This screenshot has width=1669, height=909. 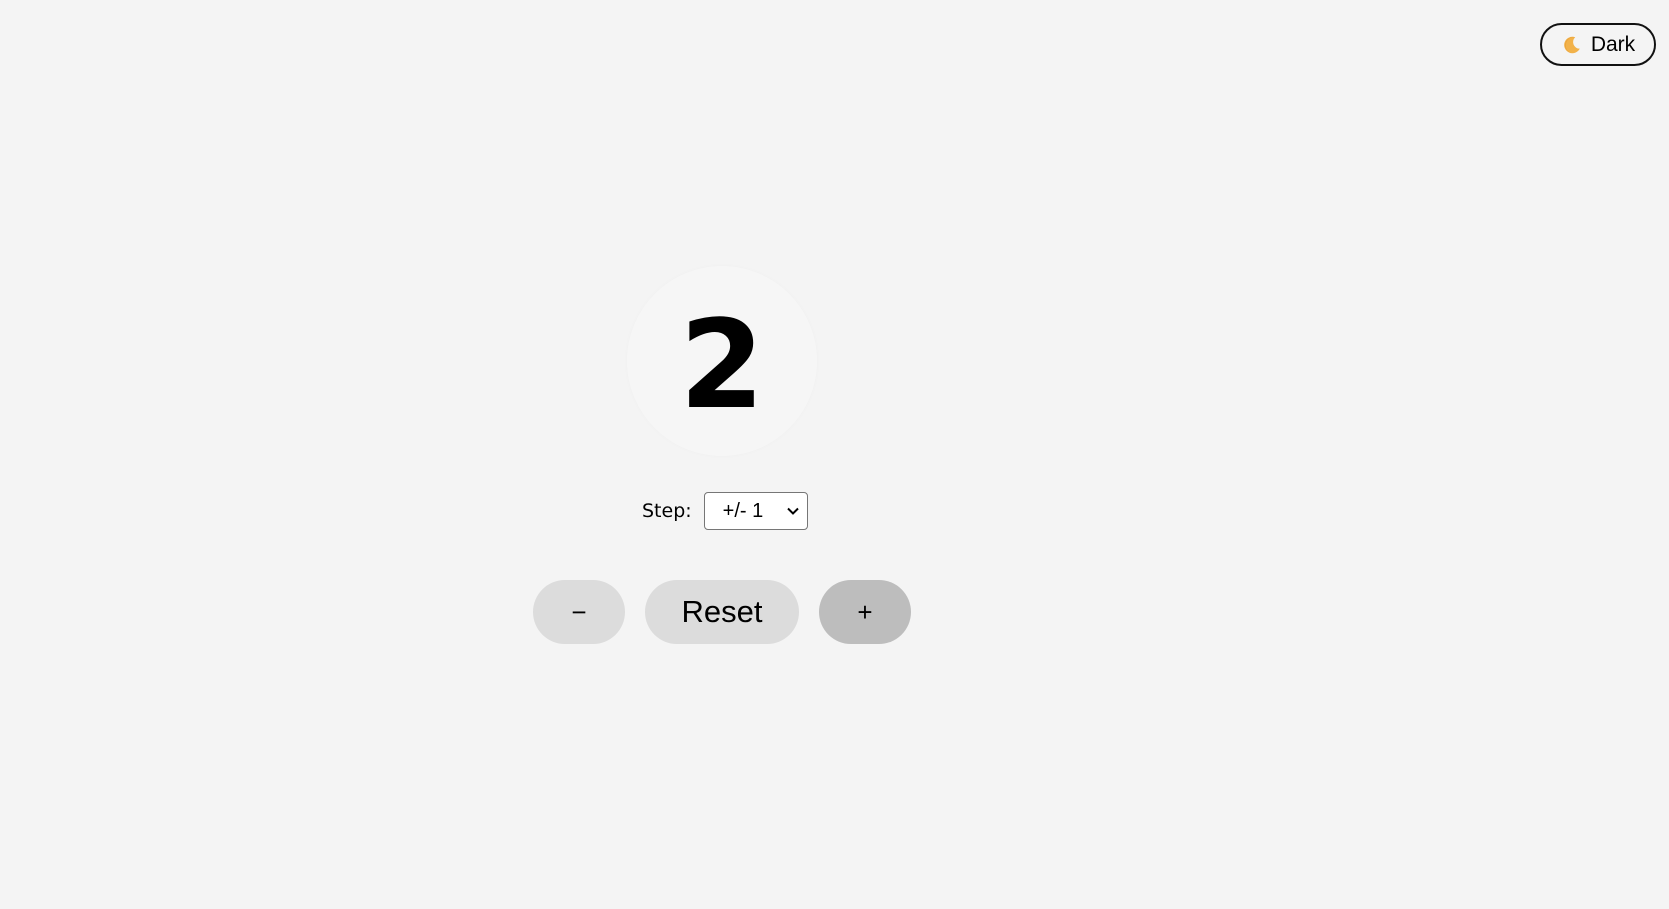 What do you see at coordinates (722, 365) in the screenshot?
I see `counter-value: 2` at bounding box center [722, 365].